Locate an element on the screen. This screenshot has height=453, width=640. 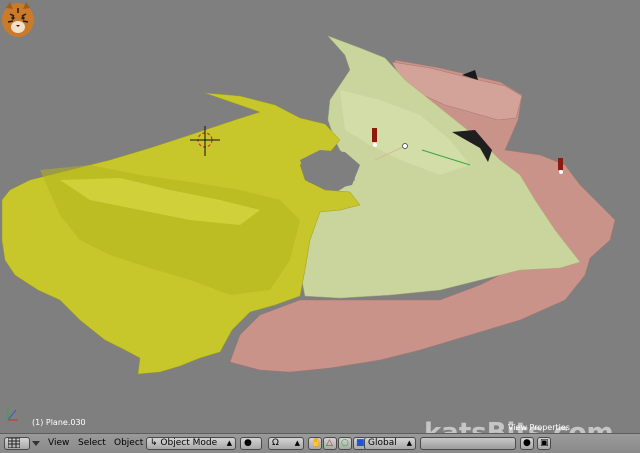
editor-type-button is located at coordinates (17, 443).